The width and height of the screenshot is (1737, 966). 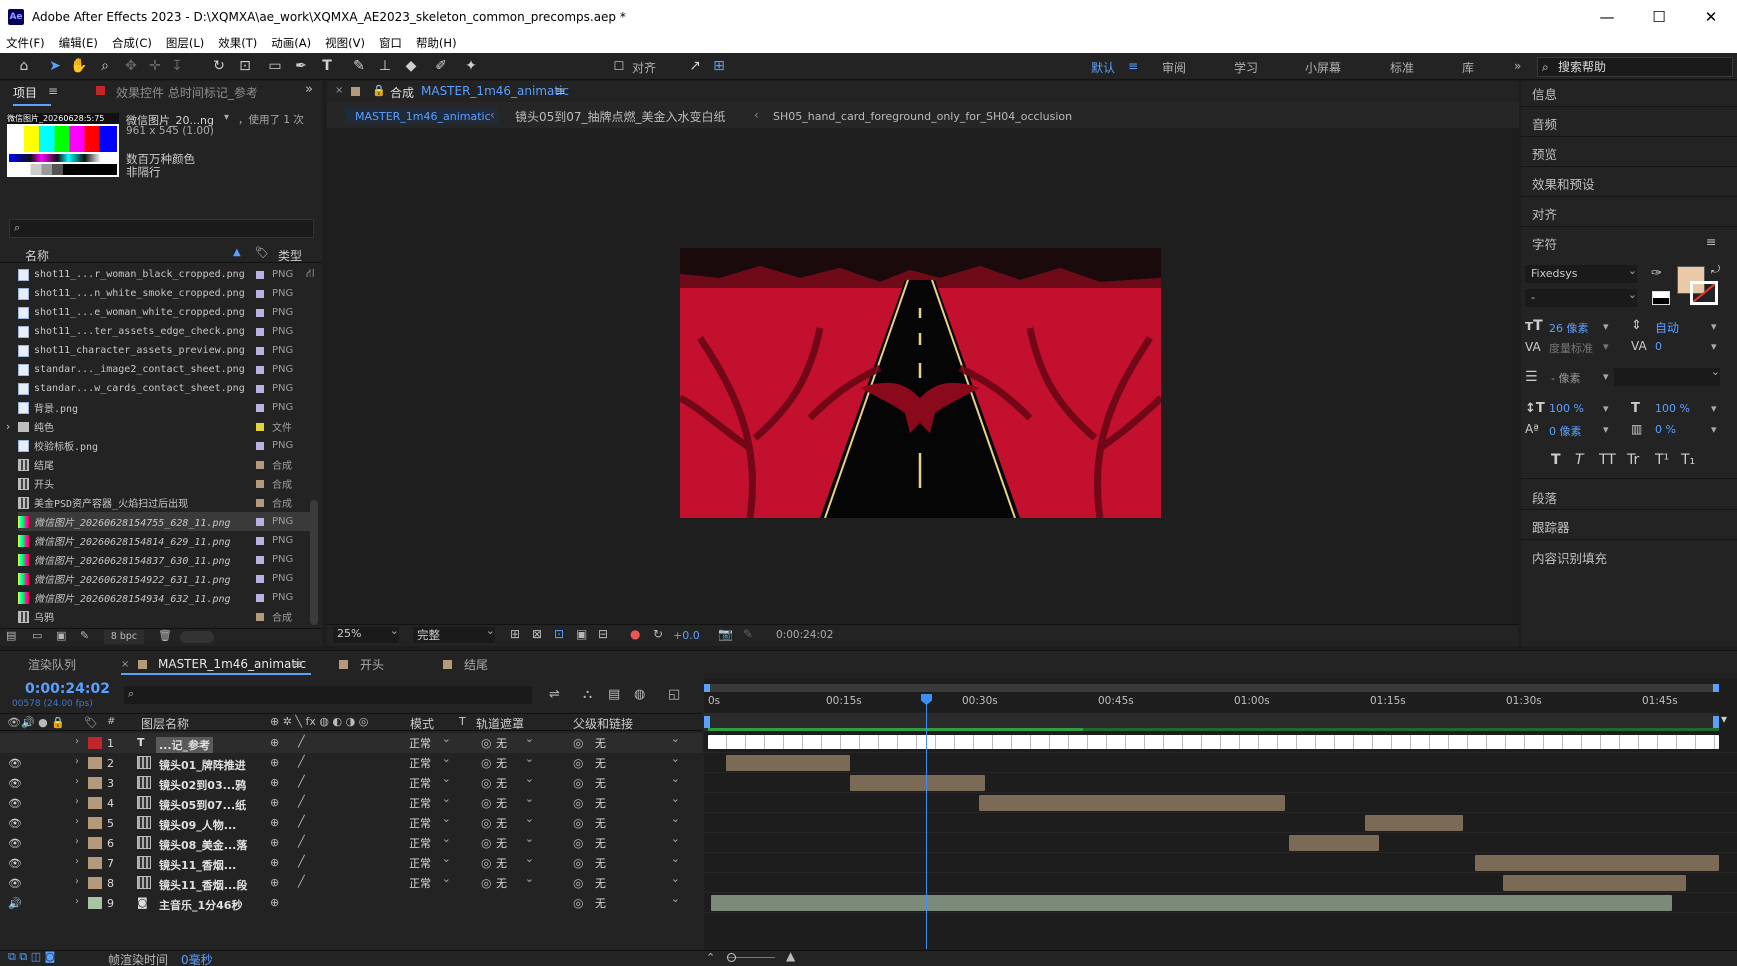 What do you see at coordinates (168, 540) in the screenshot?
I see `project-item: 微信图片_20260628154814_629_11.png PNG` at bounding box center [168, 540].